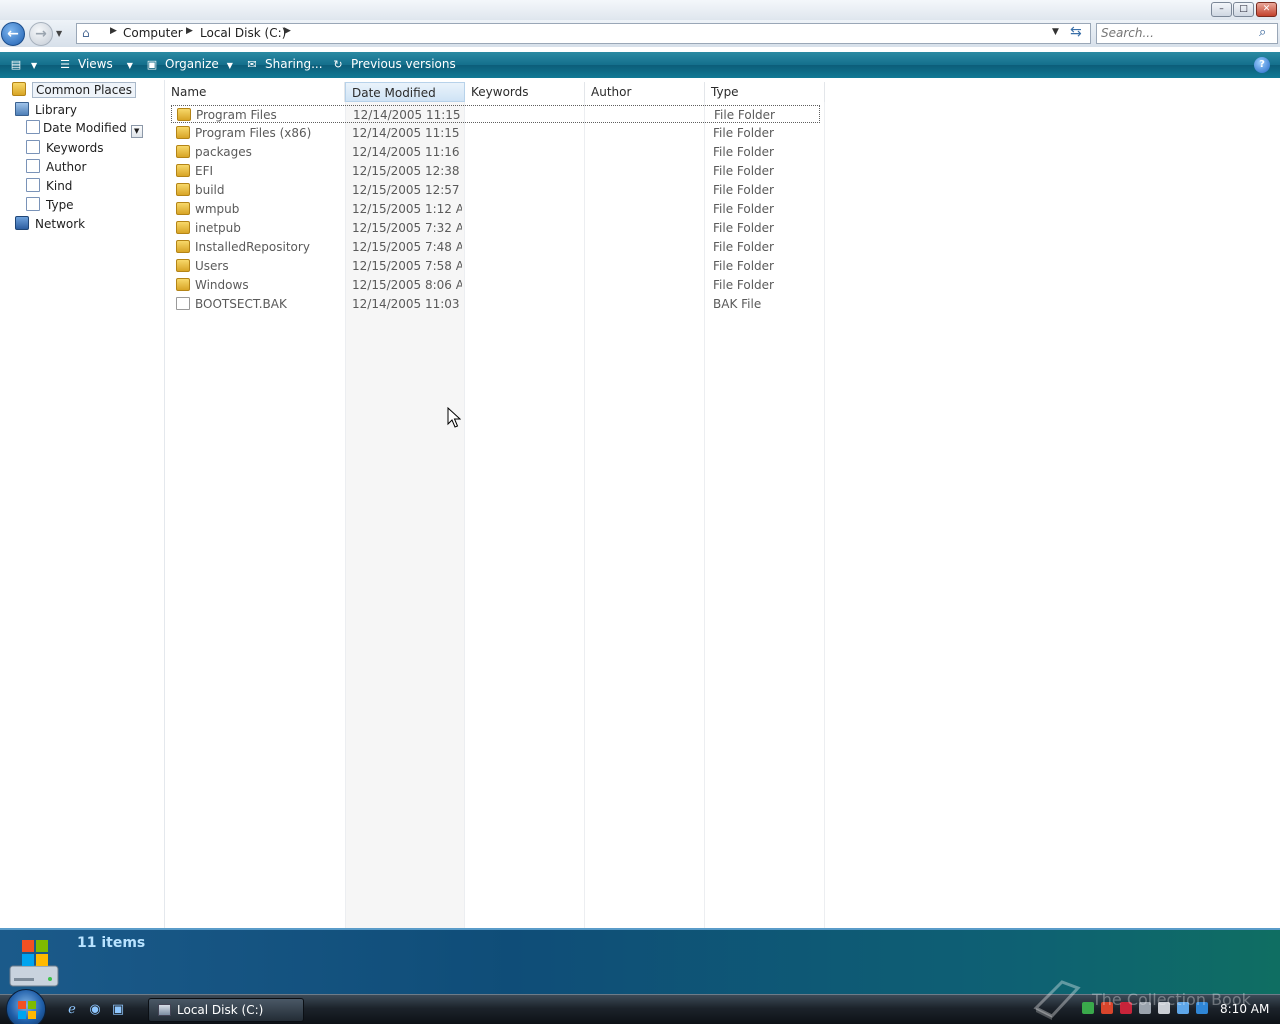  Describe the element at coordinates (261, 247) in the screenshot. I see `file-name-cell: InstalledRepository` at that location.